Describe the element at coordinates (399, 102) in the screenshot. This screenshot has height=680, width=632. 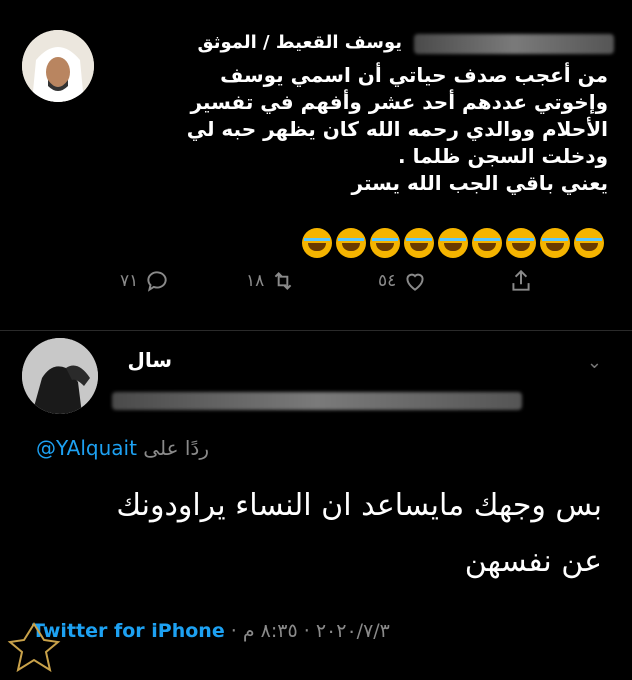
I see `tweet-line: وإخوتي عددهم أحد عشر وأفهم في تفسير` at that location.